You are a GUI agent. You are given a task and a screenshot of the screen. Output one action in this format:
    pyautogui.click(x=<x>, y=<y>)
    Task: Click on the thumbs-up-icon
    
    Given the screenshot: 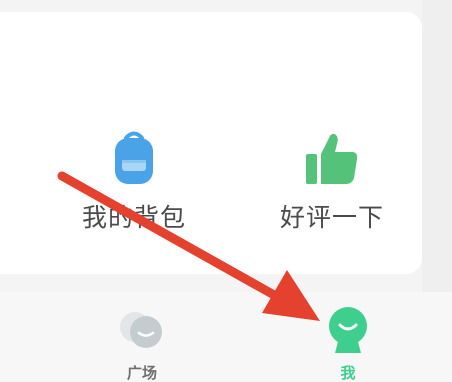 What is the action you would take?
    pyautogui.click(x=332, y=158)
    